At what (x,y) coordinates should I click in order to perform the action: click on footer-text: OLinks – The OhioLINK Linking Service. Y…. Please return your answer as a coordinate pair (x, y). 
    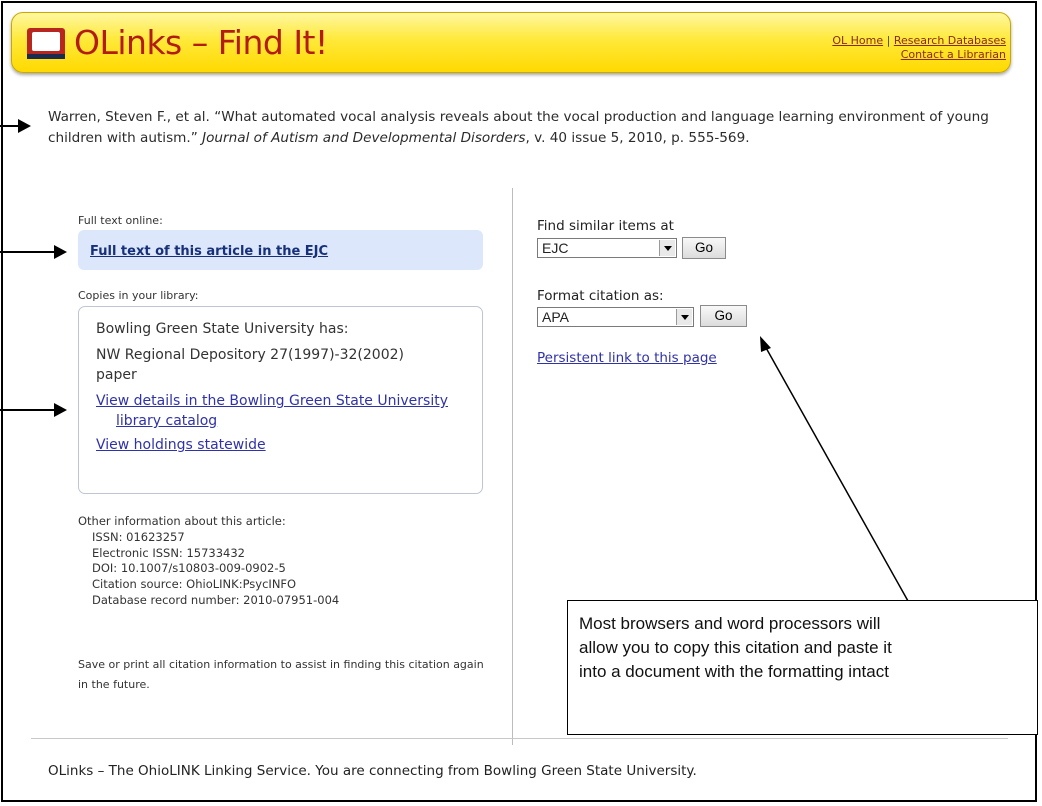
    Looking at the image, I should click on (372, 771).